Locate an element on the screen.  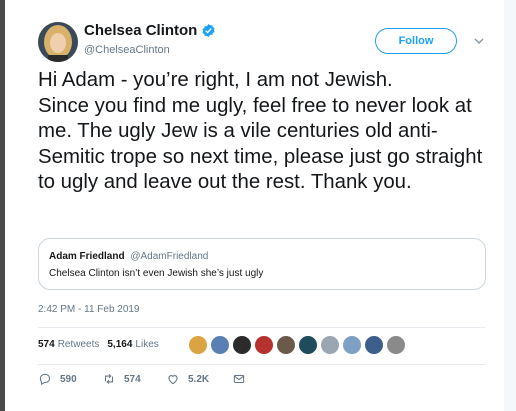
chevron-down-icon is located at coordinates (479, 41).